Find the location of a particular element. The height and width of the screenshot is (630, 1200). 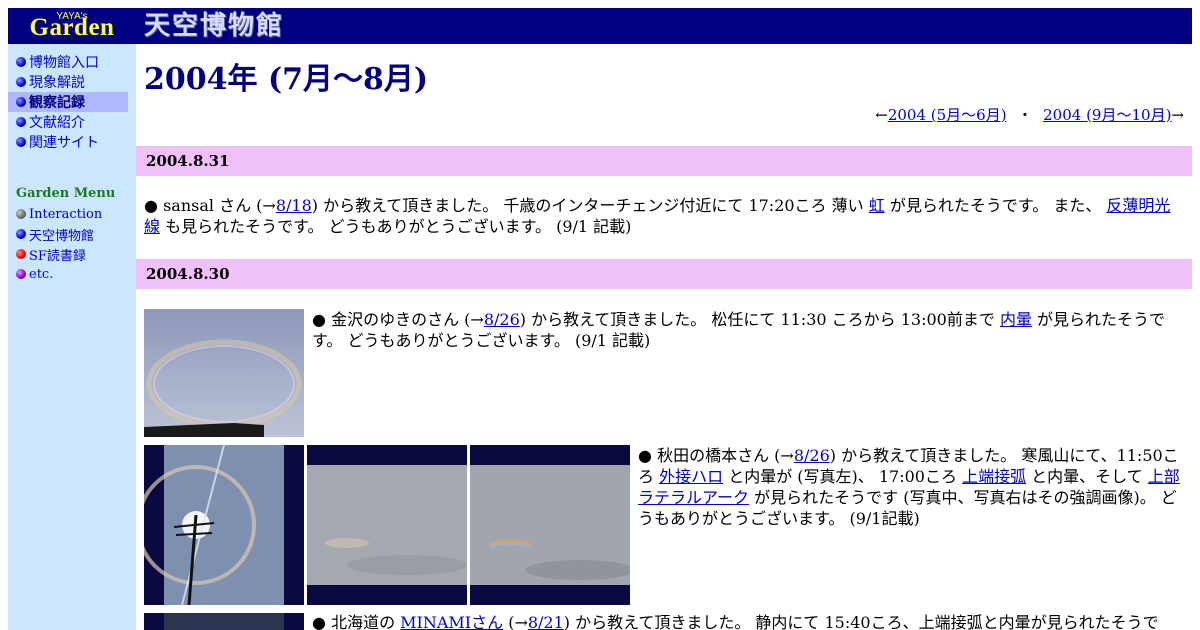

entry-text: と内暈、そして is located at coordinates (1087, 476).